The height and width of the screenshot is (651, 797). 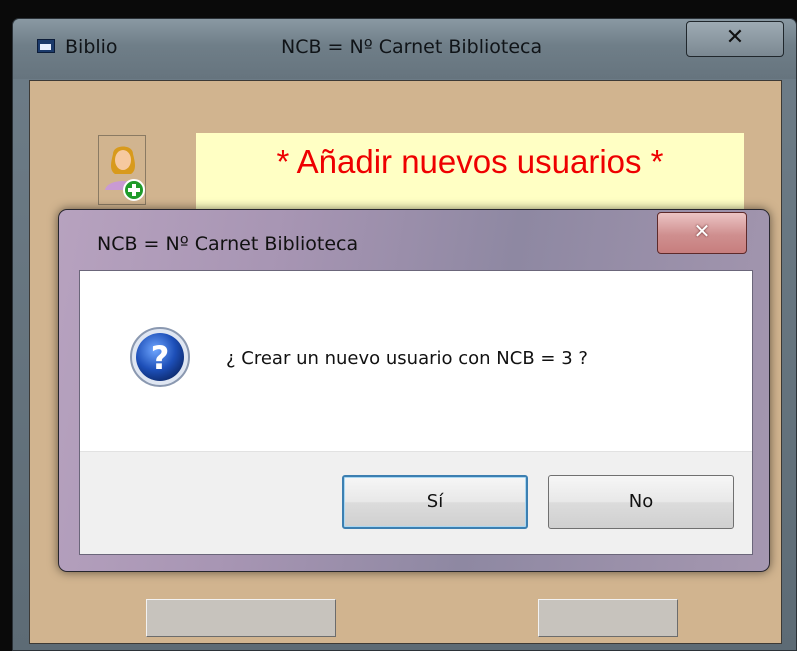 I want to click on question-icon: ?, so click(x=160, y=357).